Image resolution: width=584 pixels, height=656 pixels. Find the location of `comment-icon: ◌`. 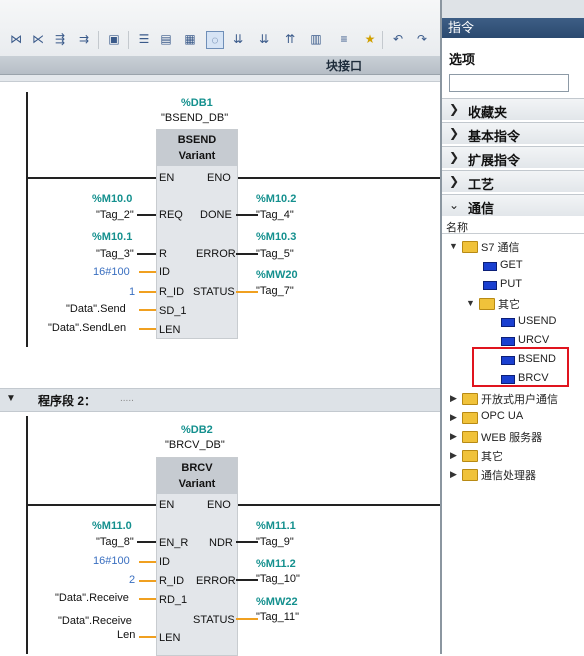

comment-icon: ◌ is located at coordinates (215, 40).